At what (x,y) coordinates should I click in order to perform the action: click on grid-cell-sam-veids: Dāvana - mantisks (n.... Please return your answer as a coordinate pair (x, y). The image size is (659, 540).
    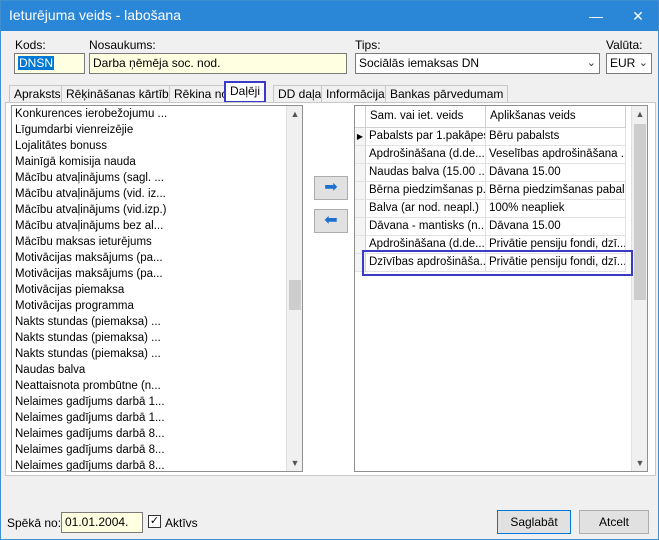
    Looking at the image, I should click on (426, 227).